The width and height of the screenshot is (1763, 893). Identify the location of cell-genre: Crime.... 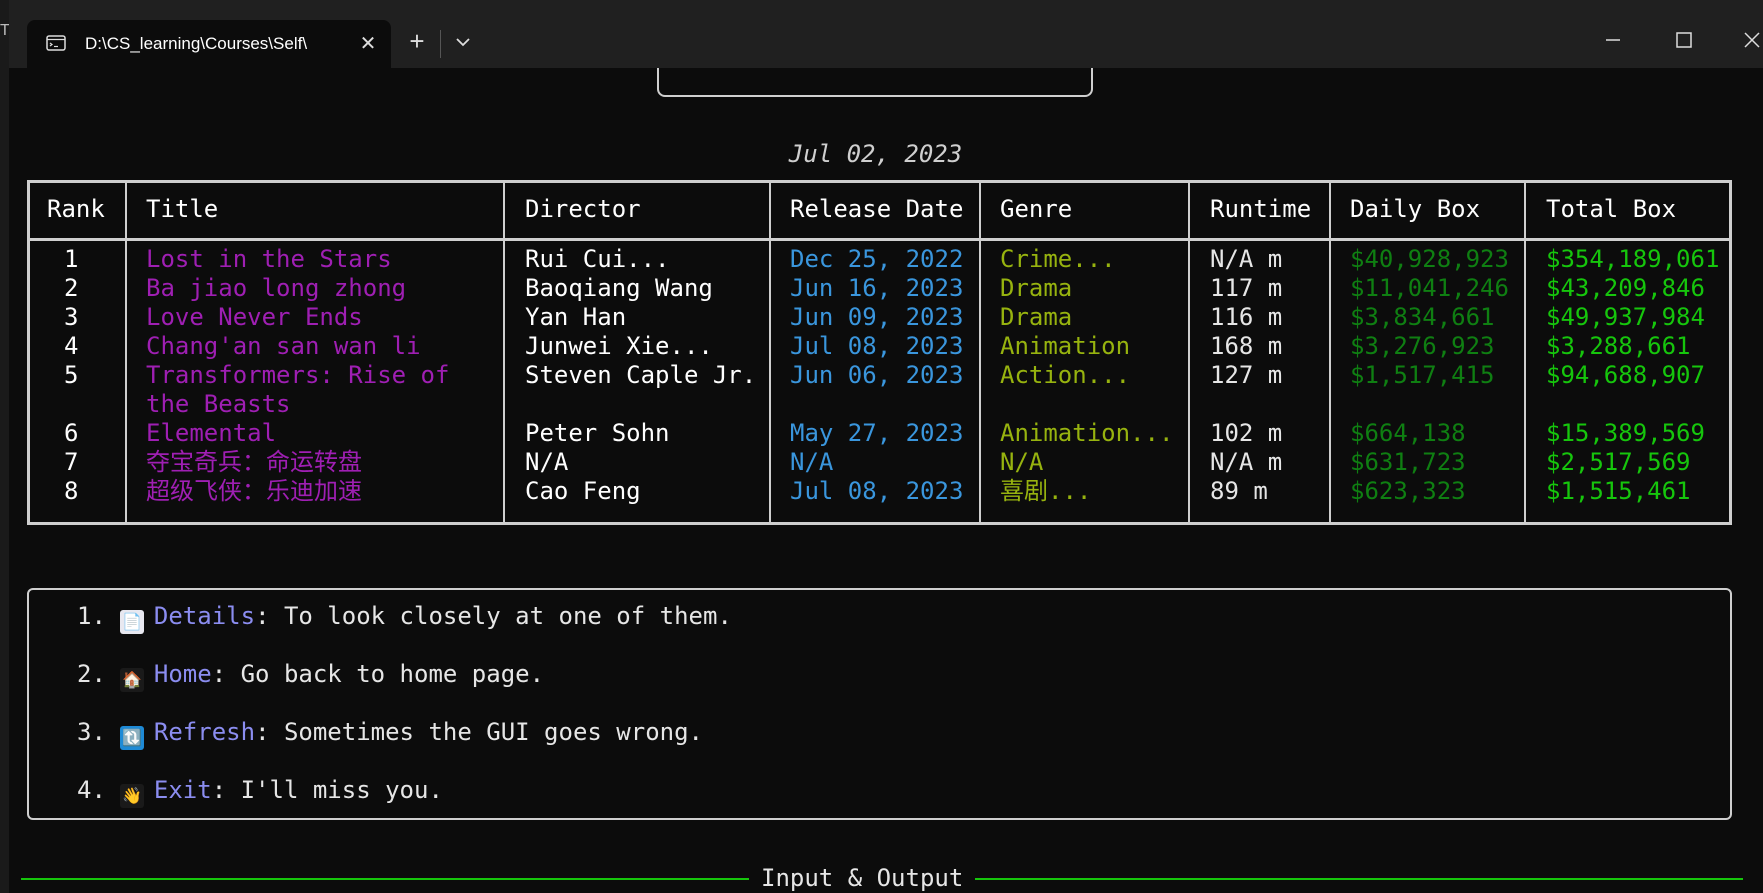
(1058, 259).